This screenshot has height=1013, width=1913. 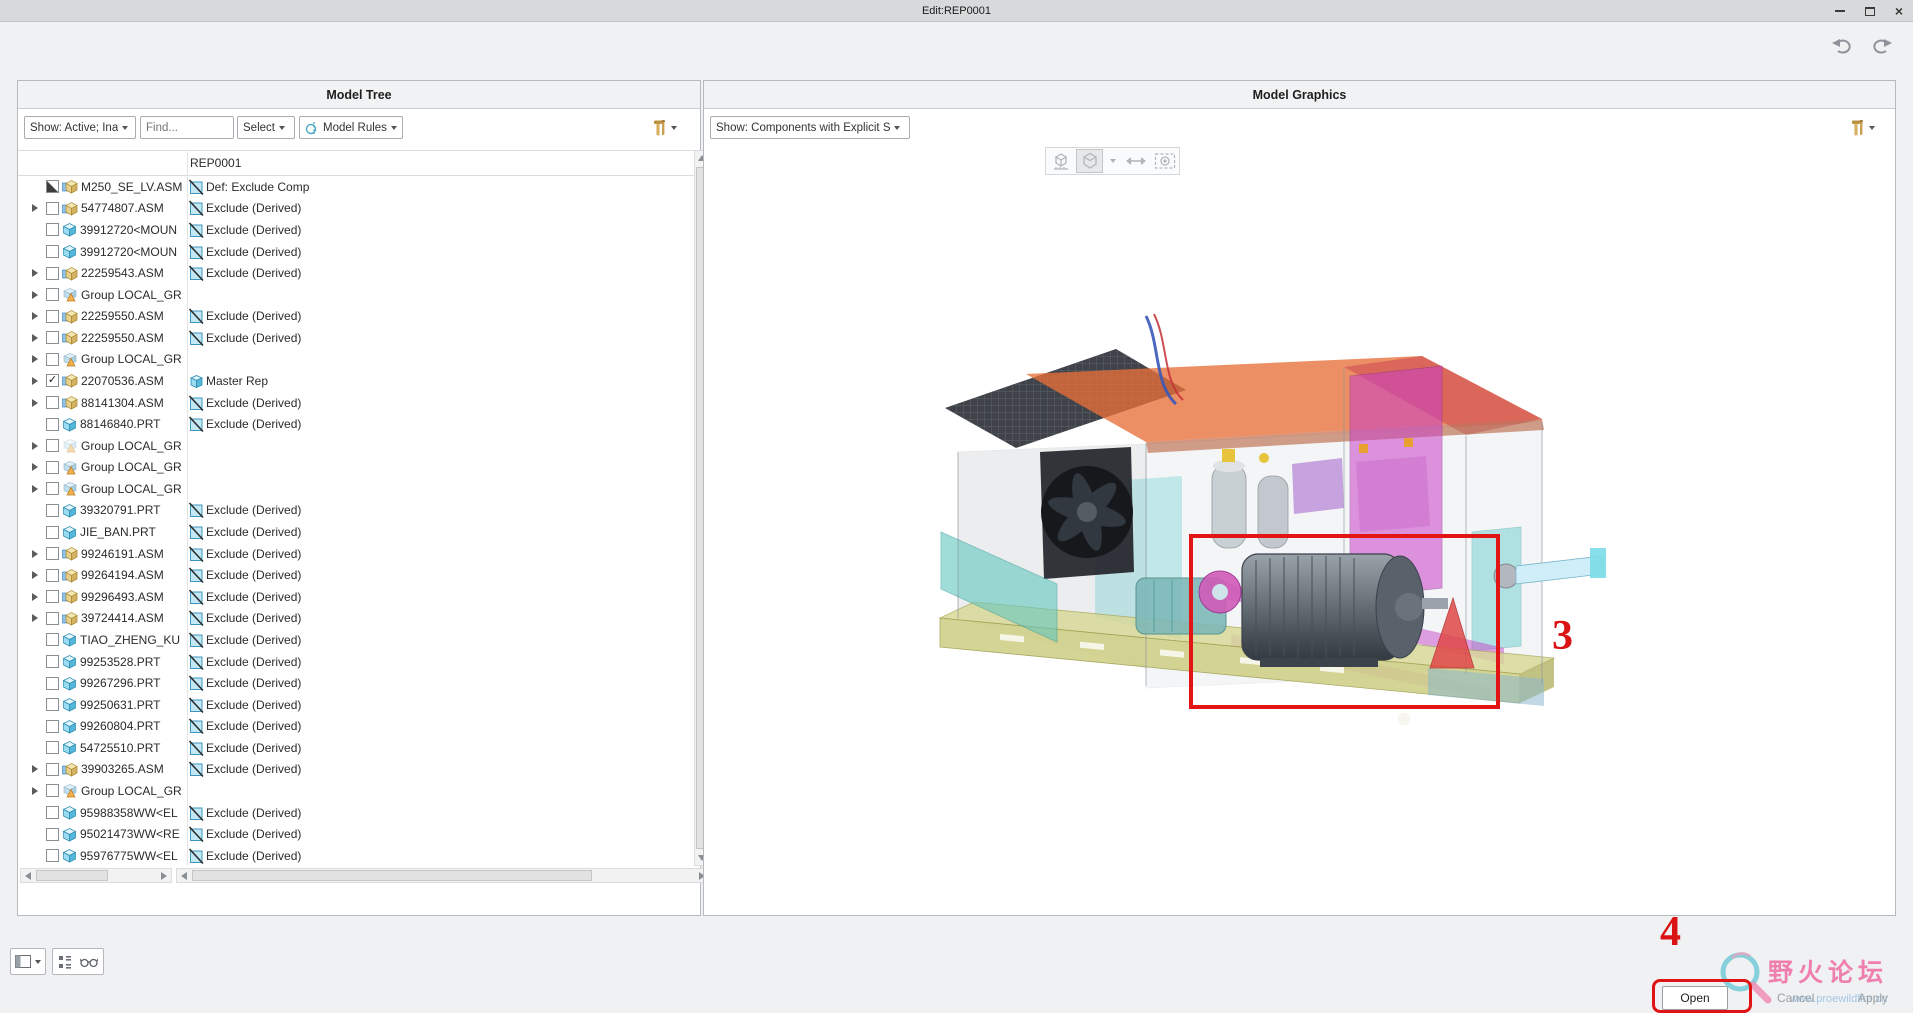 I want to click on tree-columns-icon, so click(x=65, y=962).